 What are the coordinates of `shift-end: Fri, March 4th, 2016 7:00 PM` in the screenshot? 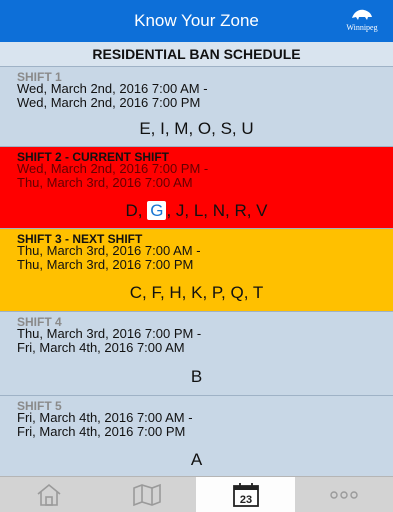 It's located at (101, 431).